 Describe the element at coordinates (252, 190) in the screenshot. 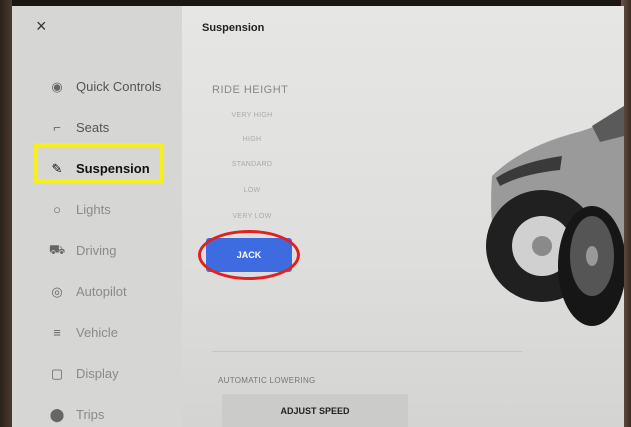

I see `ride-height-option-low: LOW` at that location.